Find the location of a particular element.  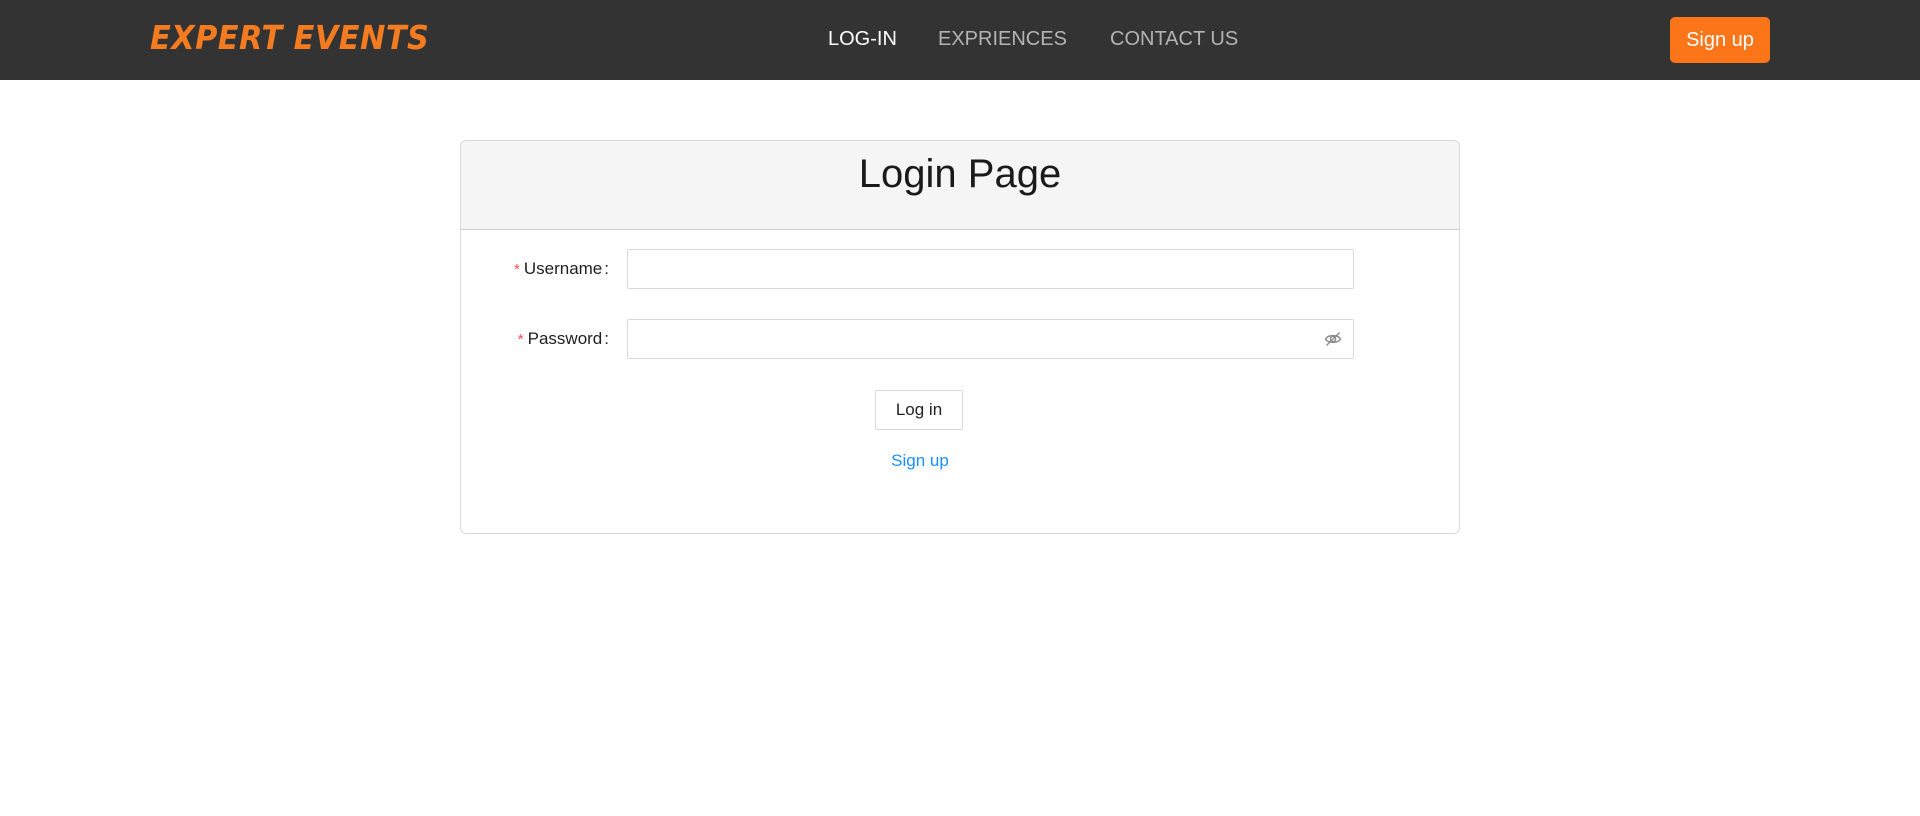

brand-logo: EXPERT EVENTS is located at coordinates (289, 37).